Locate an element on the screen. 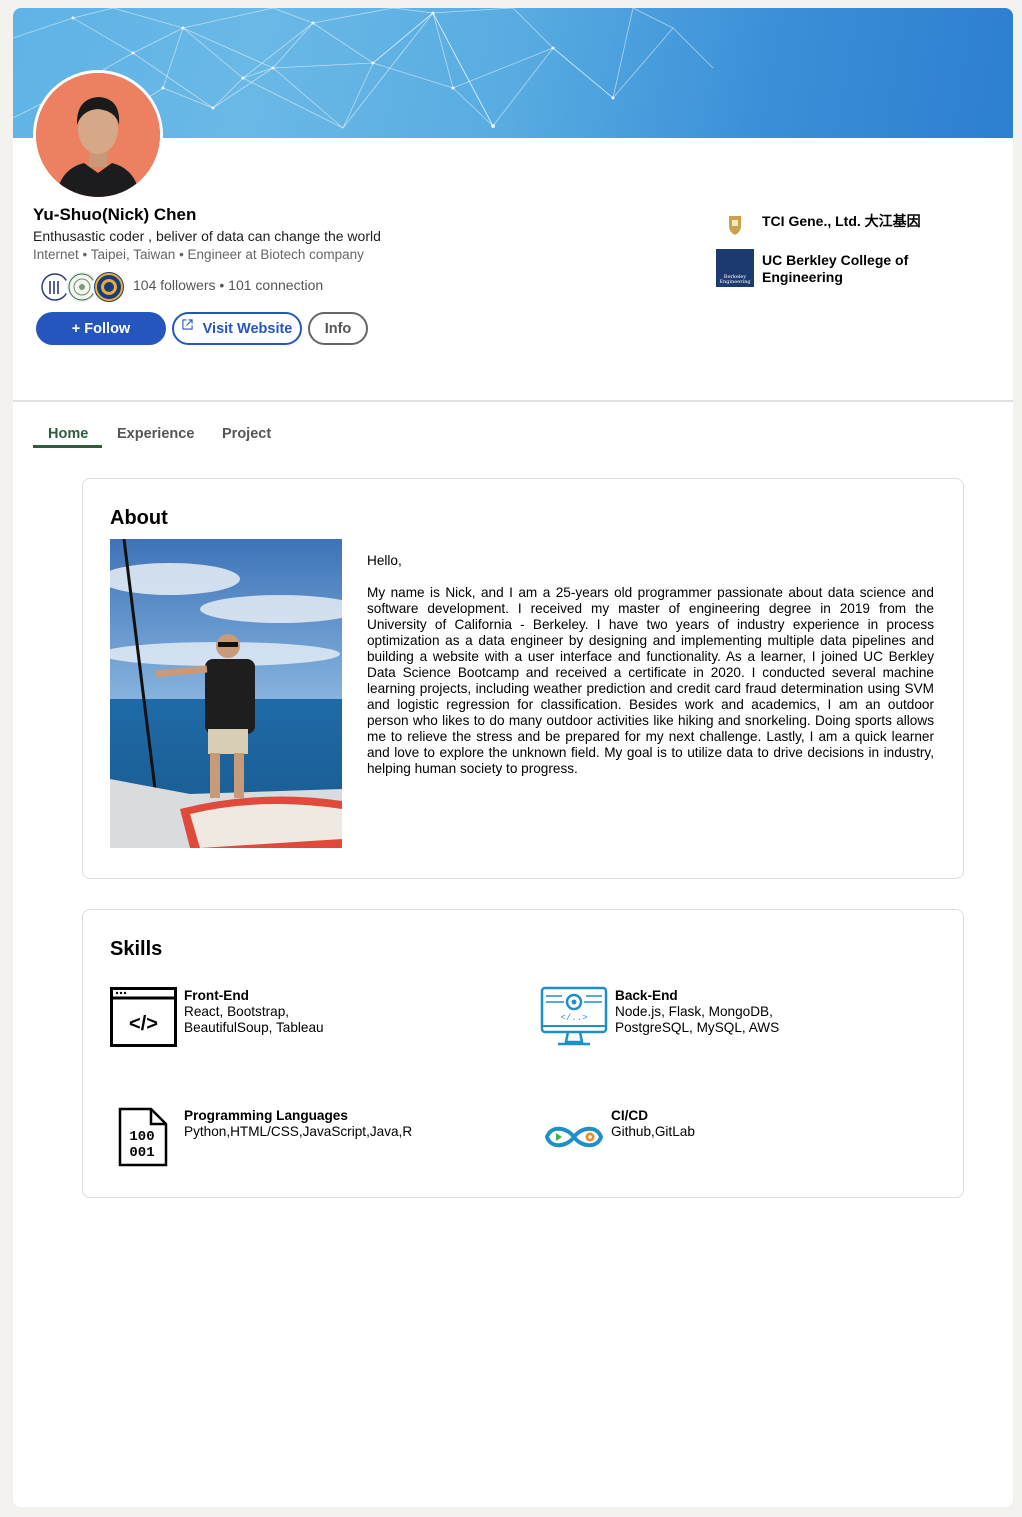 The width and height of the screenshot is (1022, 1517). school-badges is located at coordinates (83, 287).